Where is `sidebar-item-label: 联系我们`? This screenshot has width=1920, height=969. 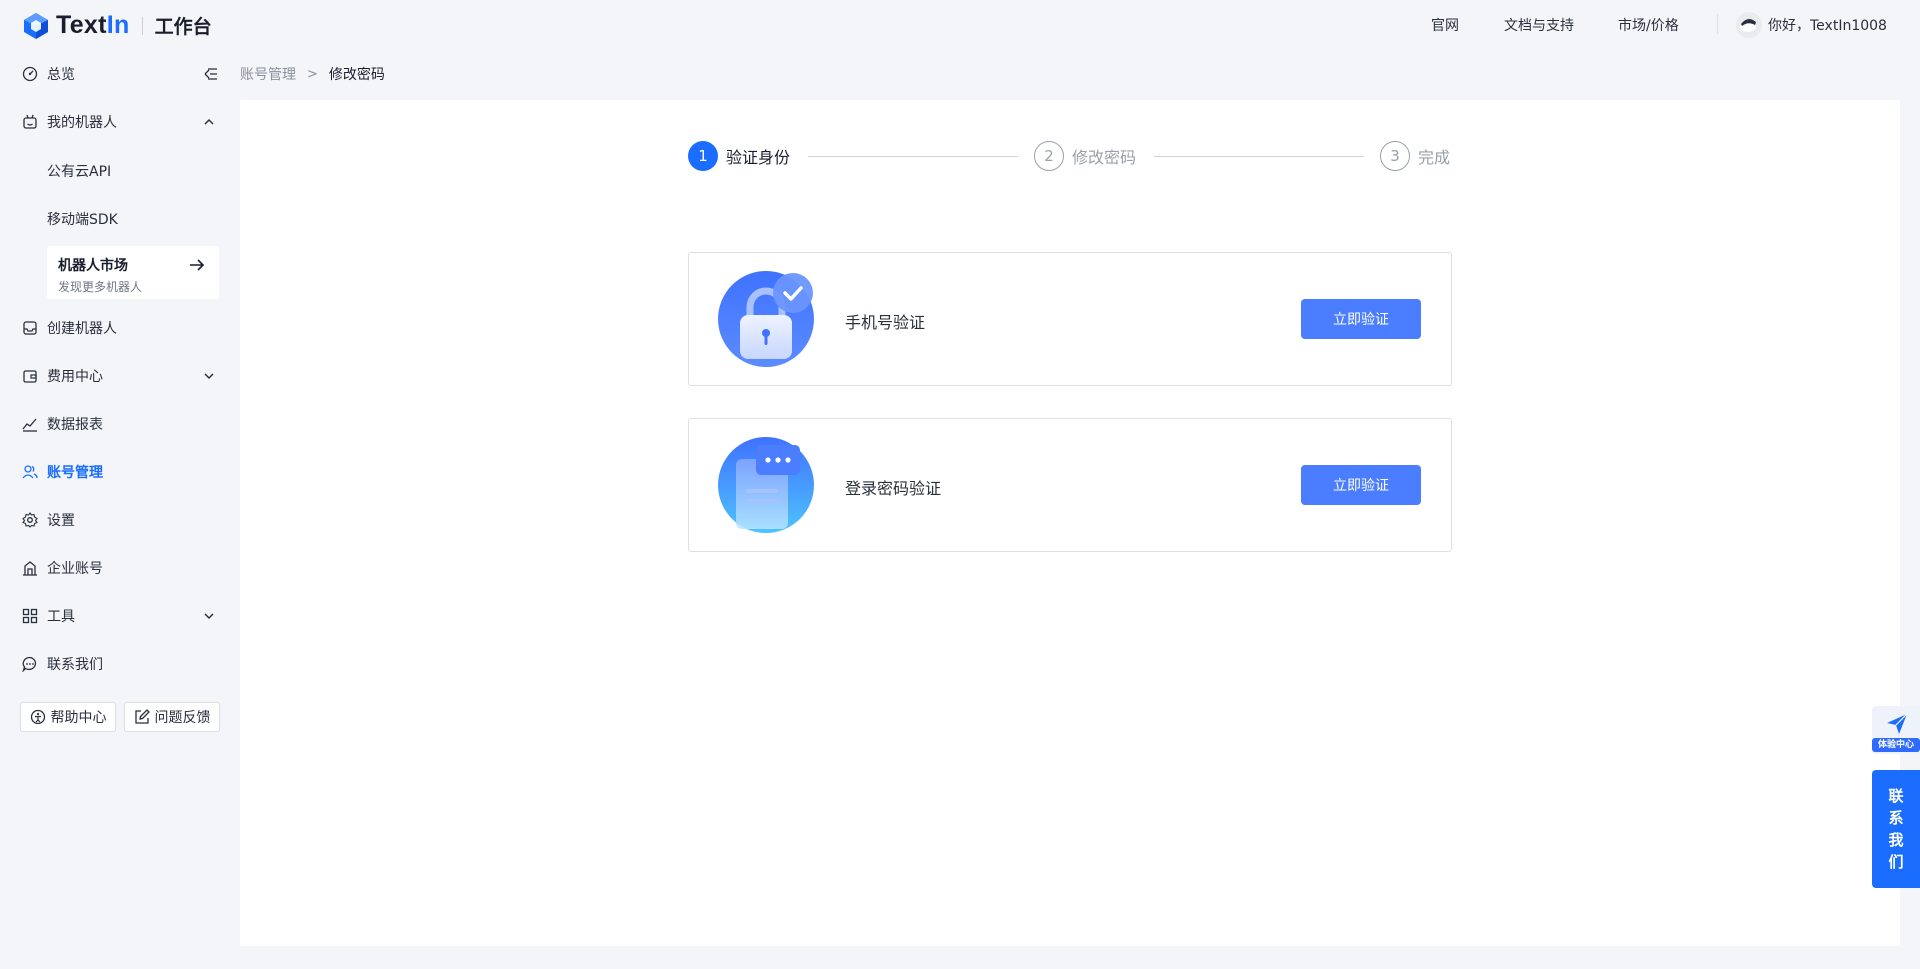
sidebar-item-label: 联系我们 is located at coordinates (75, 665).